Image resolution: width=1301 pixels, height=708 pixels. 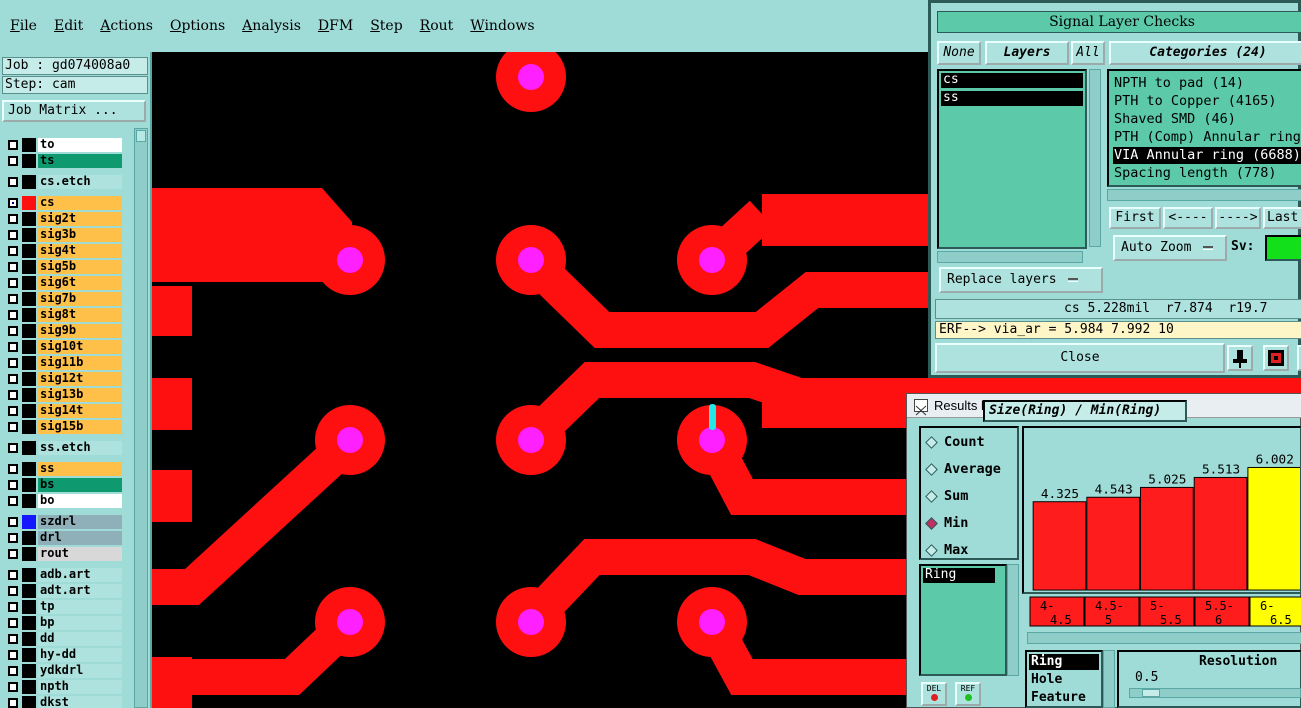 I want to click on menu-options: Options, so click(x=197, y=26).